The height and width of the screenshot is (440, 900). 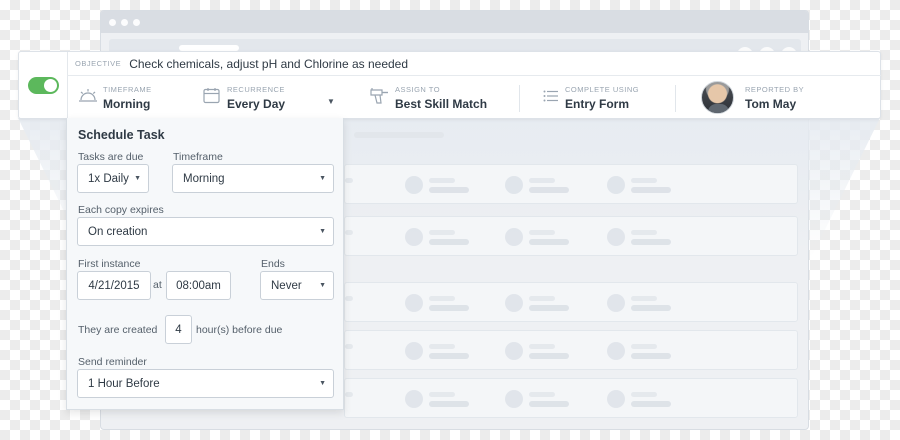 I want to click on background-header-placeholder, so click(x=399, y=135).